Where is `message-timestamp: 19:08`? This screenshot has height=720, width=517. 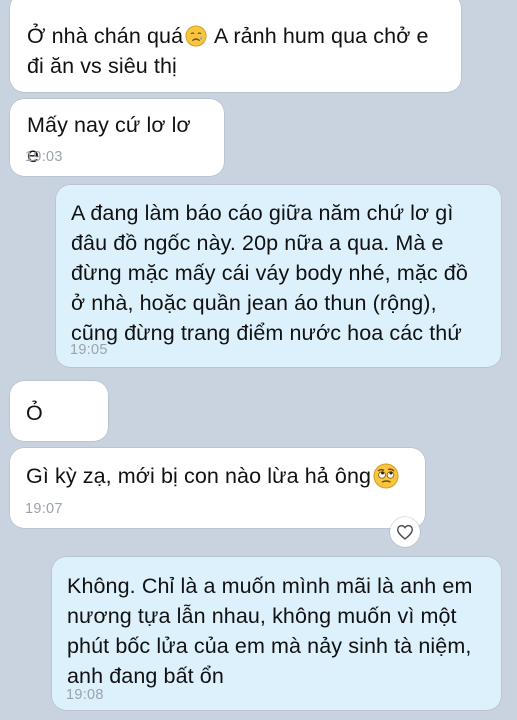
message-timestamp: 19:08 is located at coordinates (85, 695).